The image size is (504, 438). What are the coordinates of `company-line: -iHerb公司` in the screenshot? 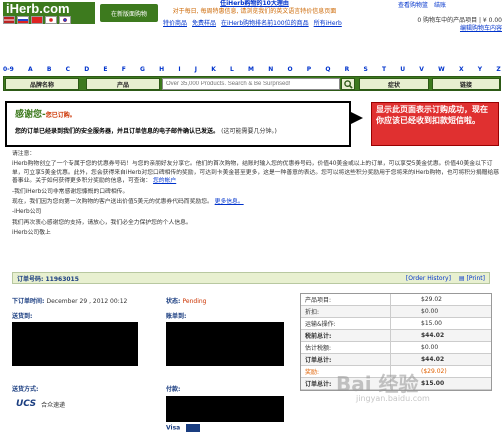 It's located at (27, 212).